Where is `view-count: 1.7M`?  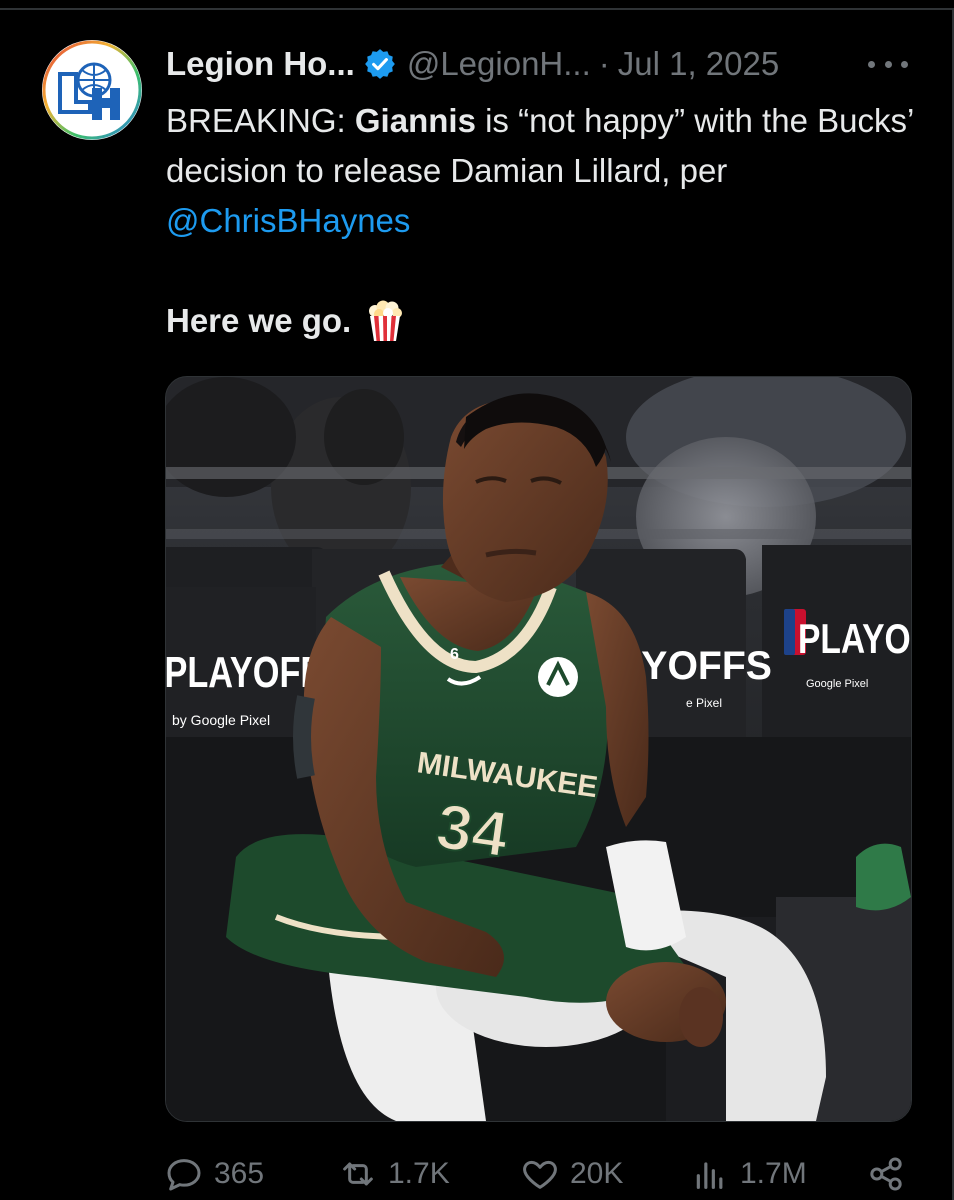 view-count: 1.7M is located at coordinates (773, 1173).